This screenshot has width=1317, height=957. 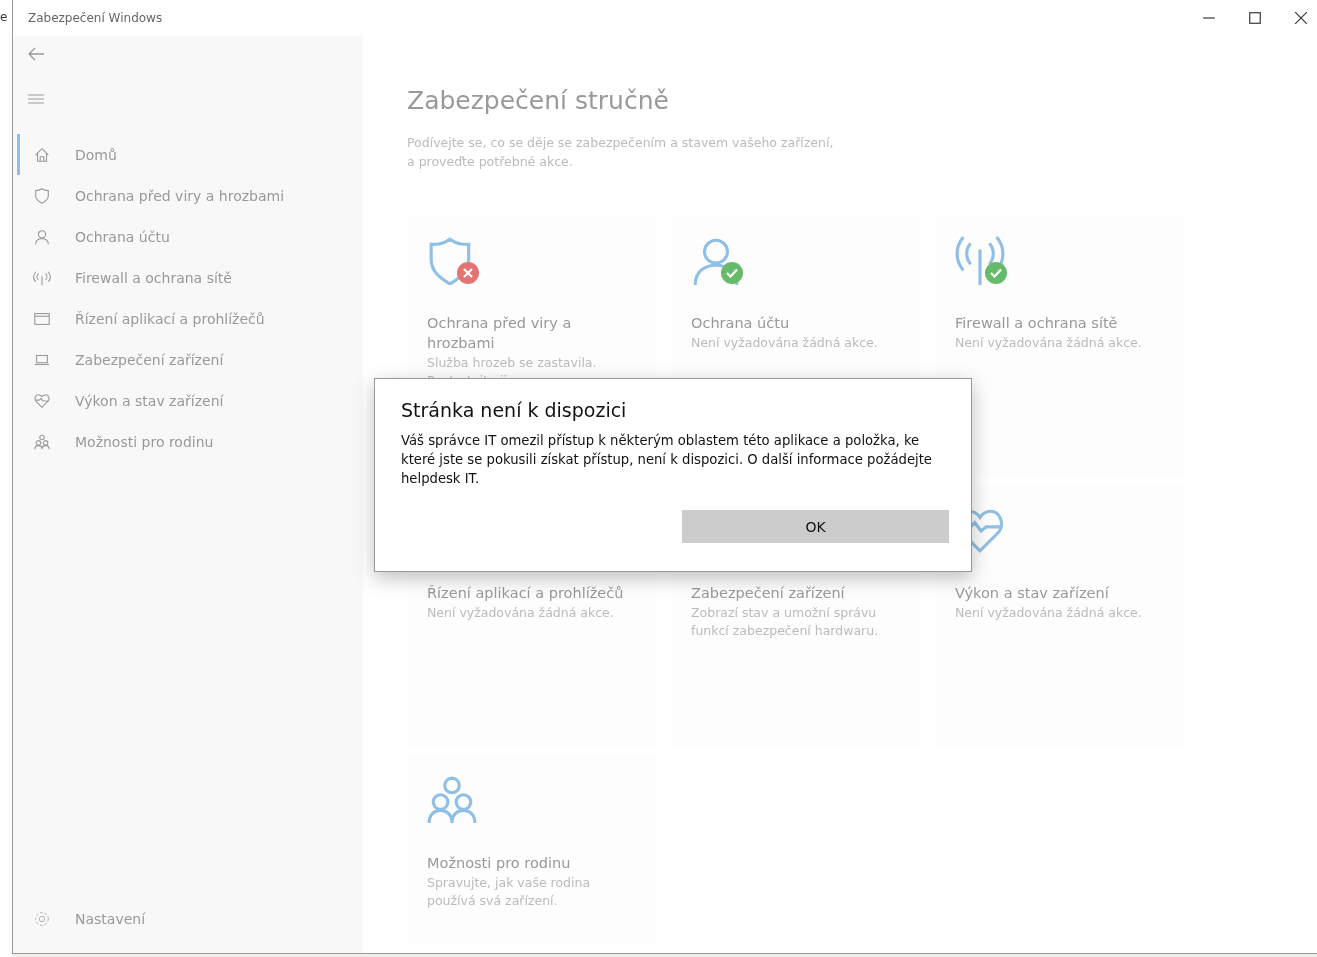 What do you see at coordinates (1037, 323) in the screenshot?
I see `tile-title: Firewall a ochrana sítě` at bounding box center [1037, 323].